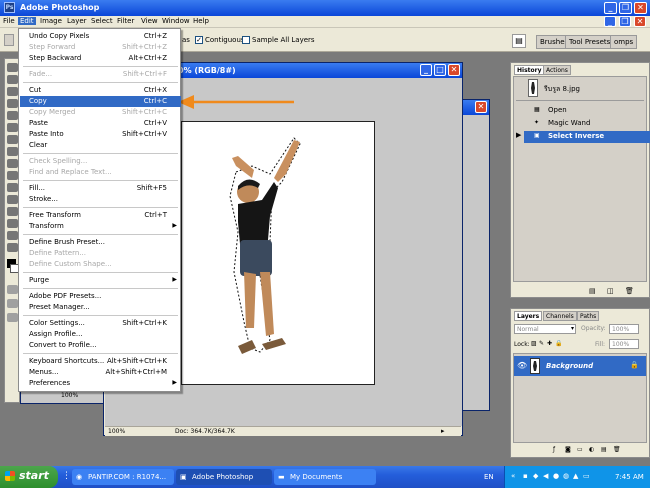 The image size is (650, 488). What do you see at coordinates (27, 21) in the screenshot?
I see `menu-edit: Edit` at bounding box center [27, 21].